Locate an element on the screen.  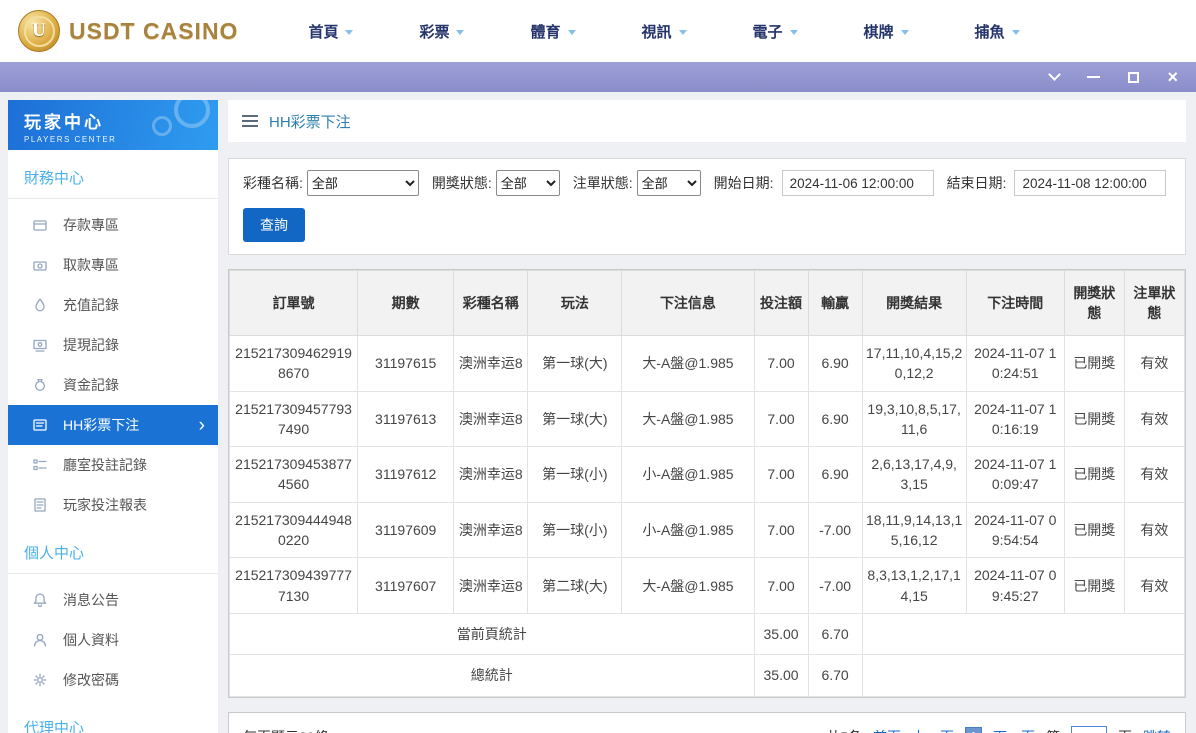
table-cell: 第一球(小) is located at coordinates (575, 530).